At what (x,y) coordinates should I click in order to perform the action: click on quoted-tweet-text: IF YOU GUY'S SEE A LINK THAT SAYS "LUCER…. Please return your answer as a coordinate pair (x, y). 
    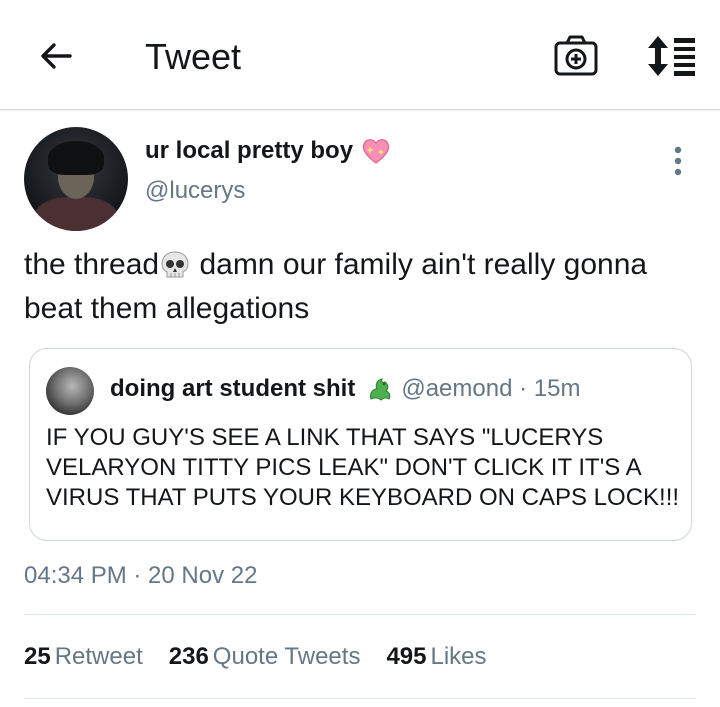
    Looking at the image, I should click on (363, 467).